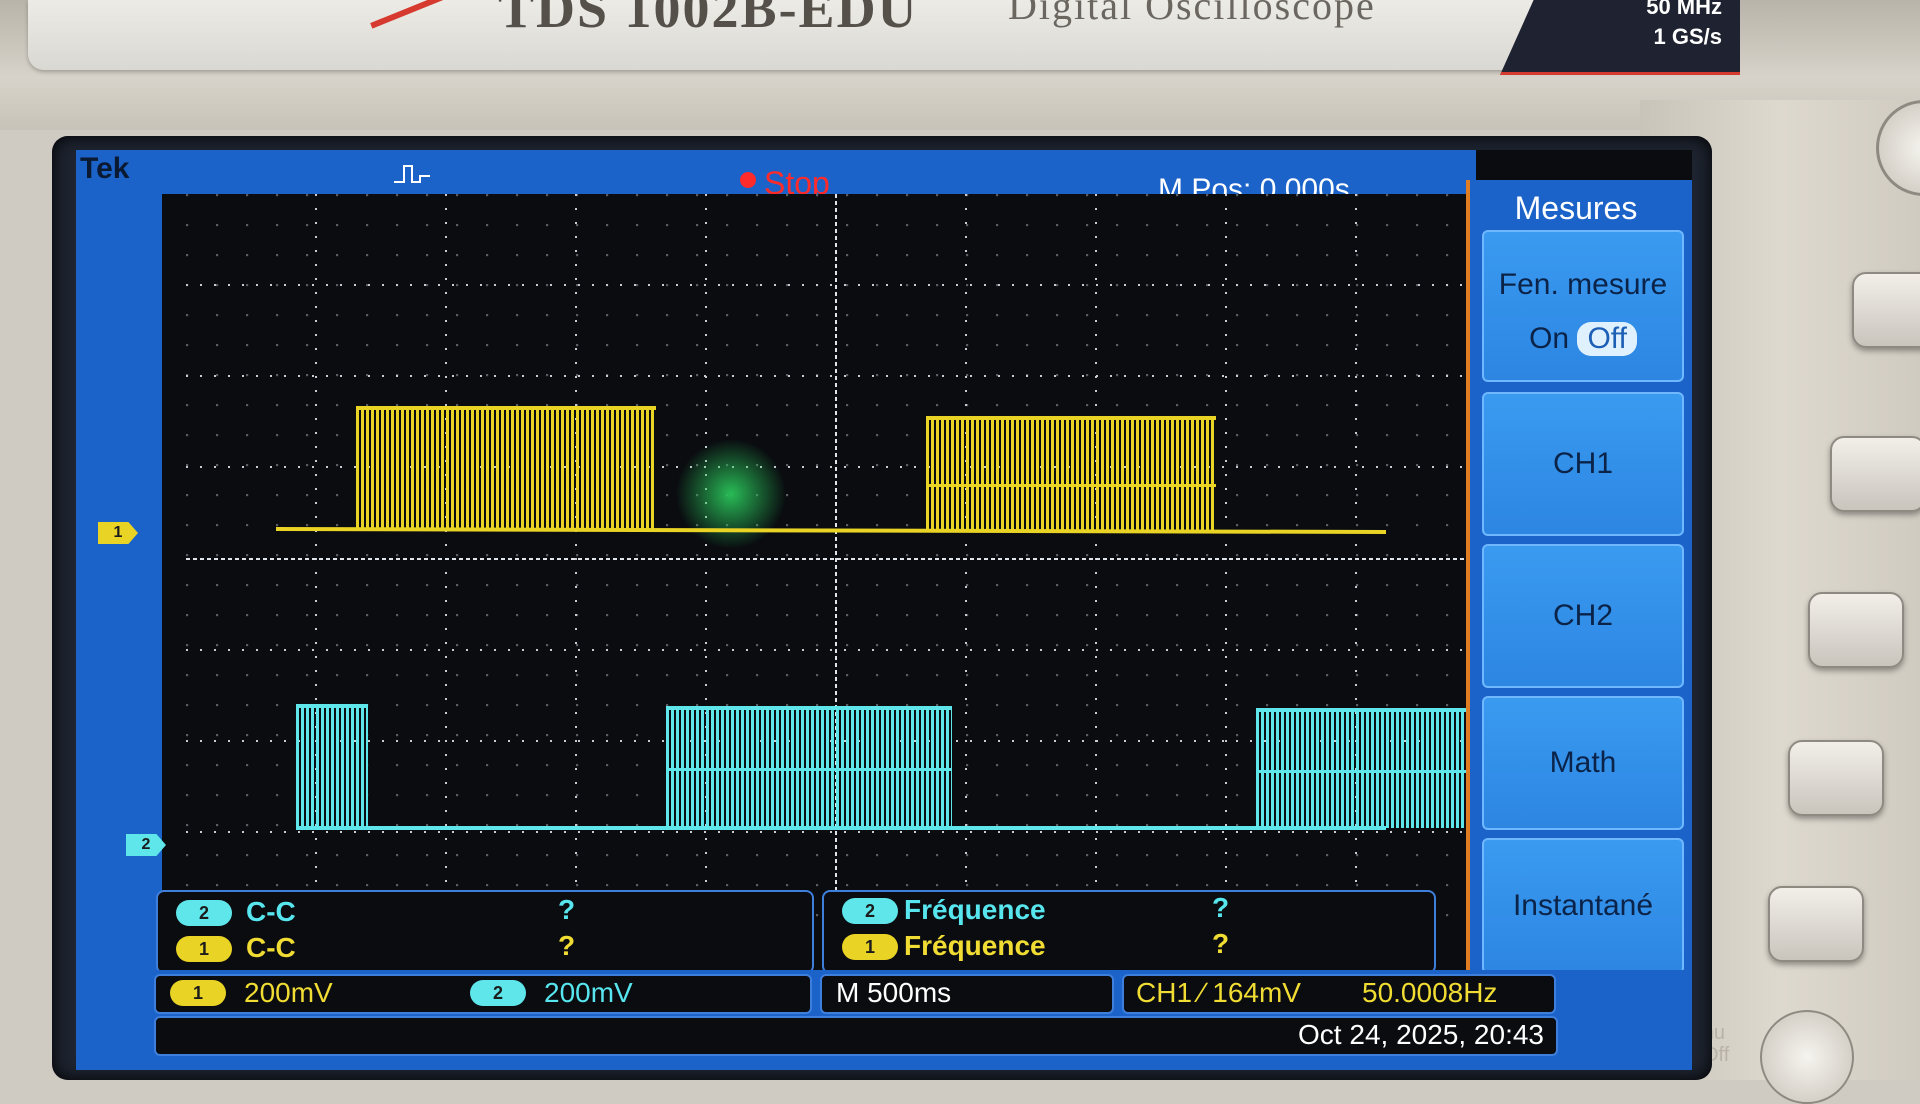  I want to click on model-label-strip: TDS 1002B-EDU Digital Oscilloscope, so click(882, 35).